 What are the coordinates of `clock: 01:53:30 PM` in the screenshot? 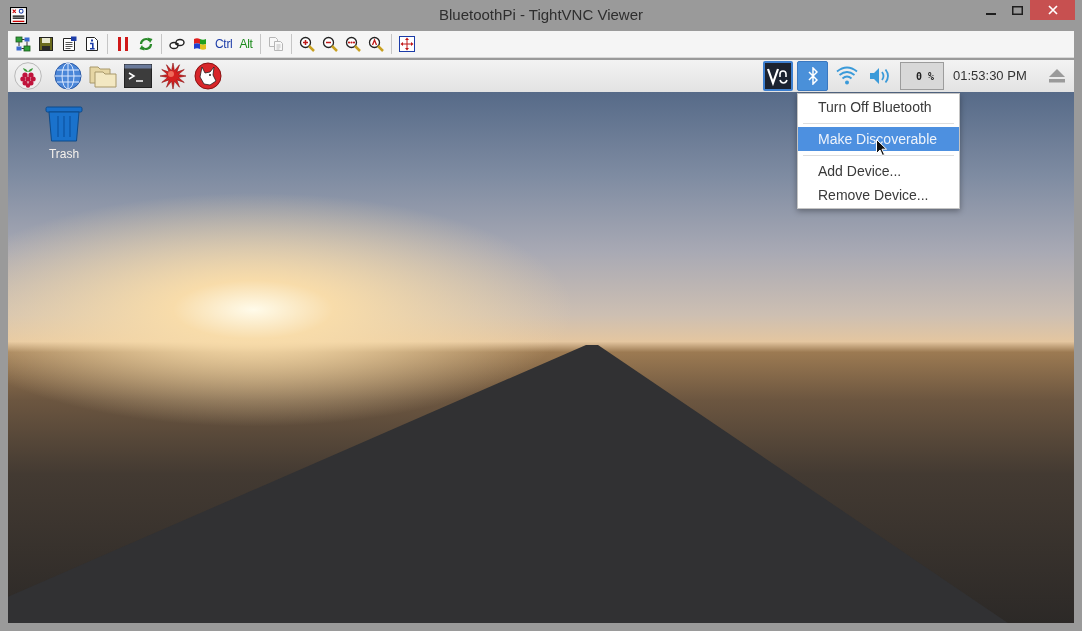 It's located at (997, 76).